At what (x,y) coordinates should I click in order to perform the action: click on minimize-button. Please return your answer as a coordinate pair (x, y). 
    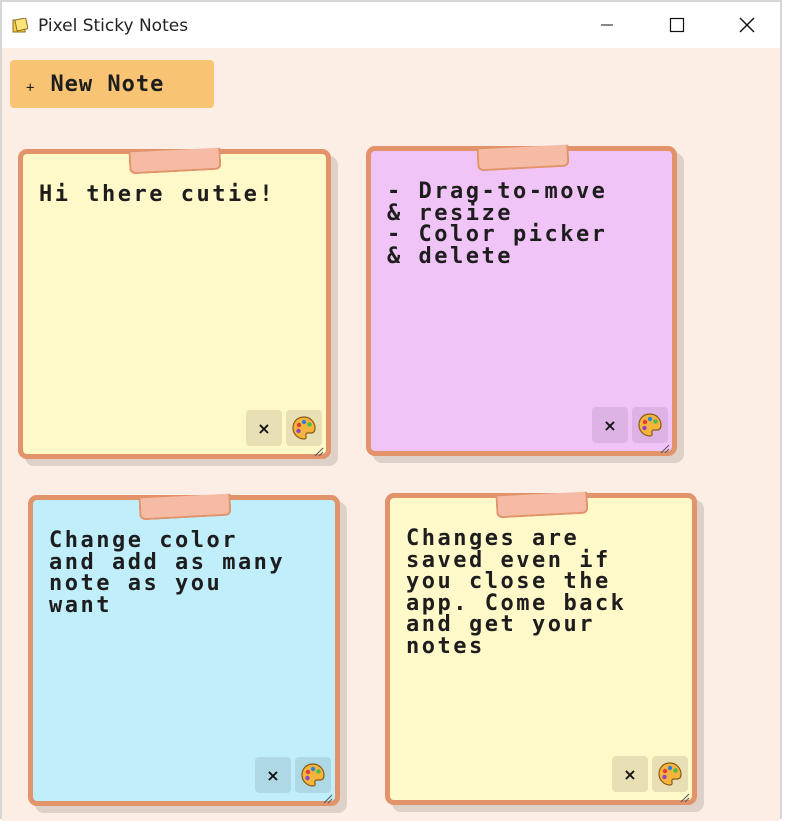
    Looking at the image, I should click on (607, 25).